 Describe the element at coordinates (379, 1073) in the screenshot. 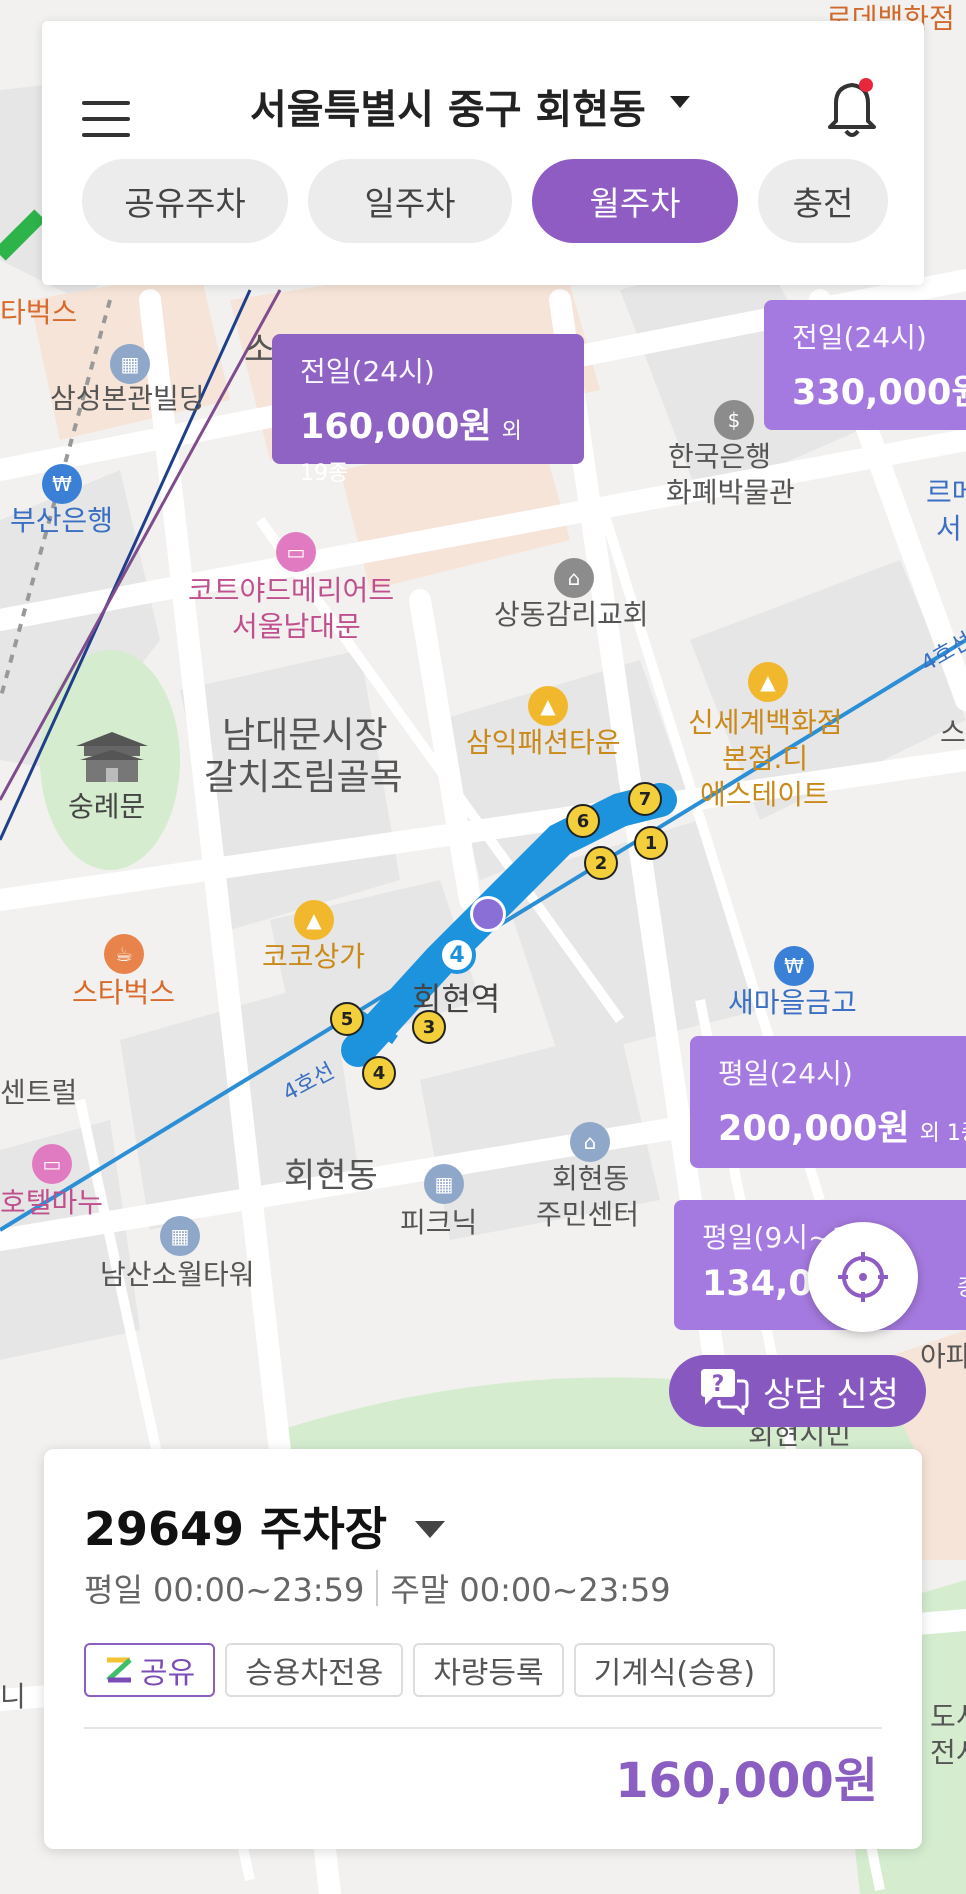

I see `exit-marker: 4` at that location.